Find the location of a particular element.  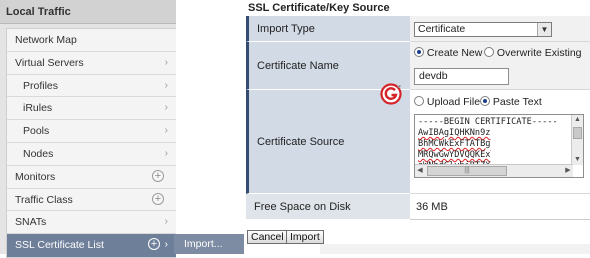

certificate-line: -----BEGIN CERTIFICATE----- is located at coordinates (488, 122).